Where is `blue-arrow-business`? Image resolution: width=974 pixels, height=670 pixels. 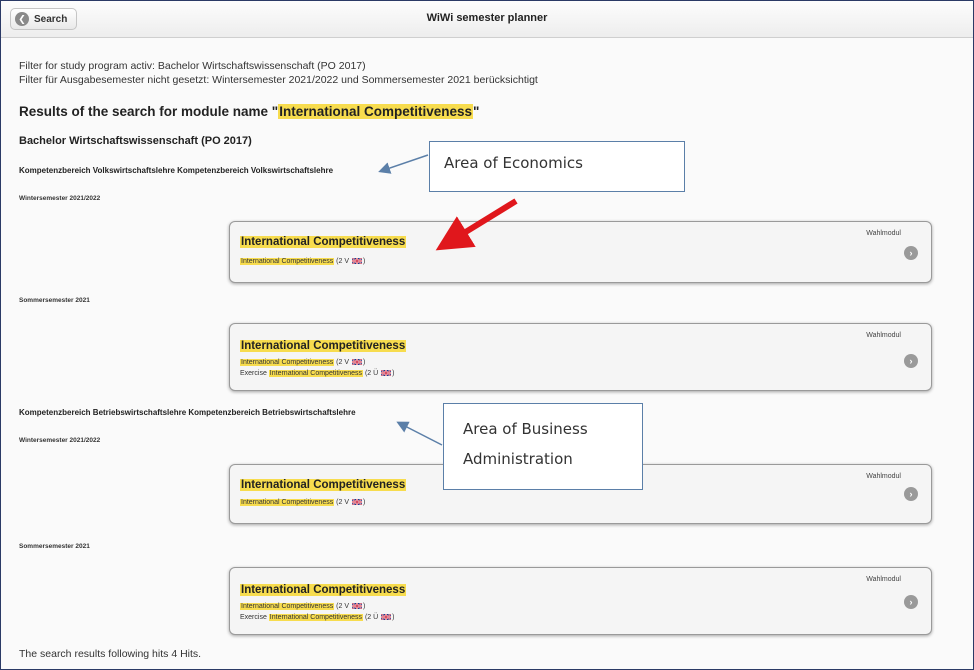 blue-arrow-business is located at coordinates (419, 433).